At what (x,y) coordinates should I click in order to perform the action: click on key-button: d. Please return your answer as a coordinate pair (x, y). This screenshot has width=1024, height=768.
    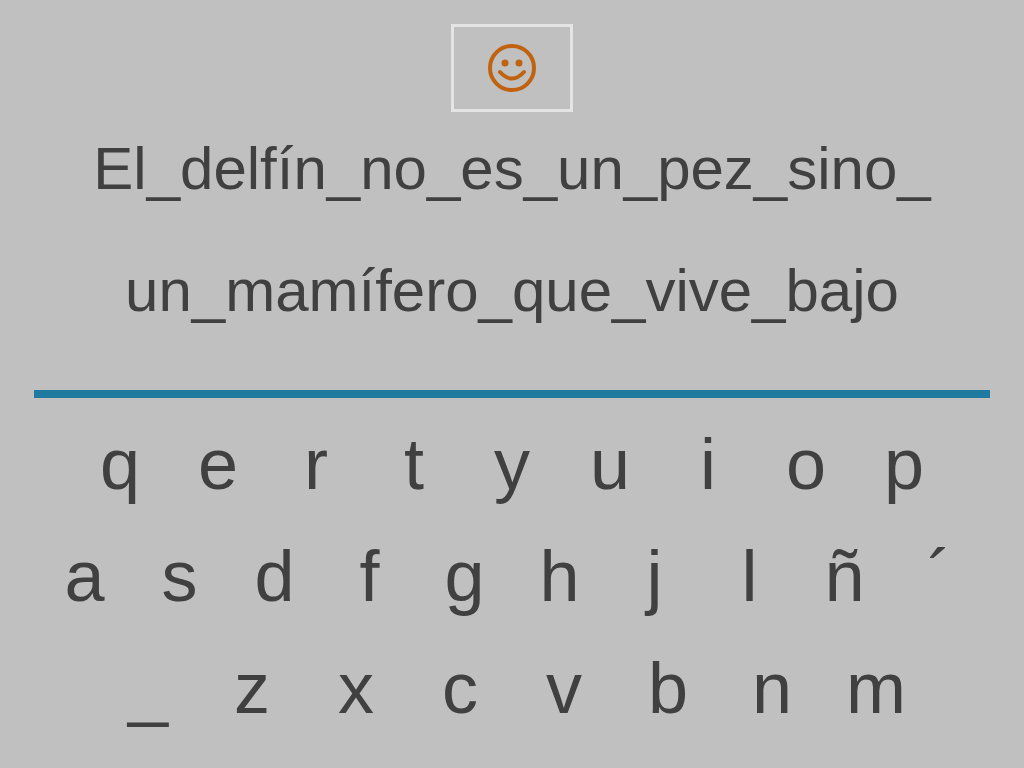
    Looking at the image, I should click on (274, 576).